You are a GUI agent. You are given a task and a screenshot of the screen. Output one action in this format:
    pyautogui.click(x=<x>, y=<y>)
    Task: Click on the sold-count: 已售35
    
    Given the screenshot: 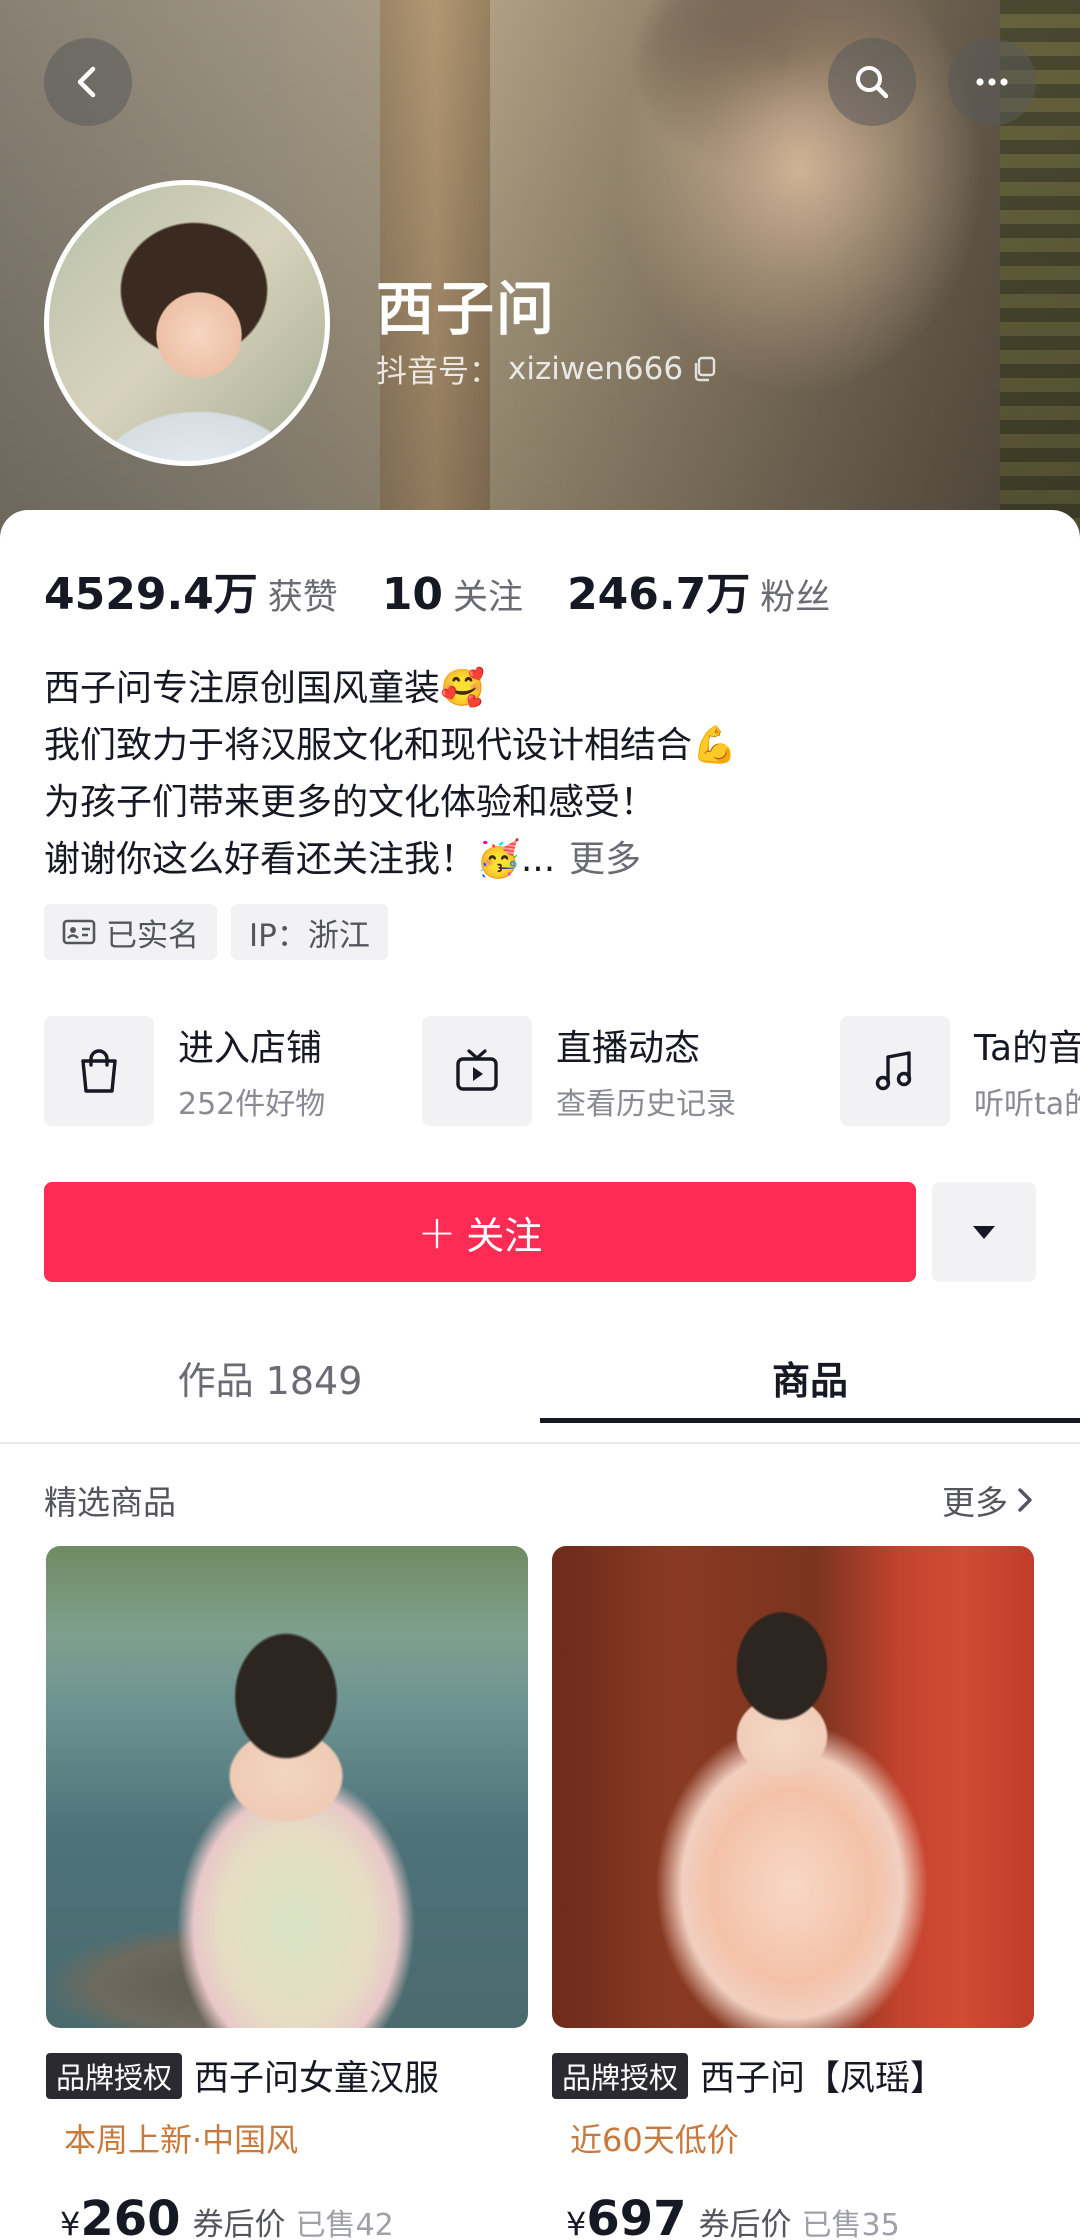 What is the action you would take?
    pyautogui.click(x=850, y=2224)
    